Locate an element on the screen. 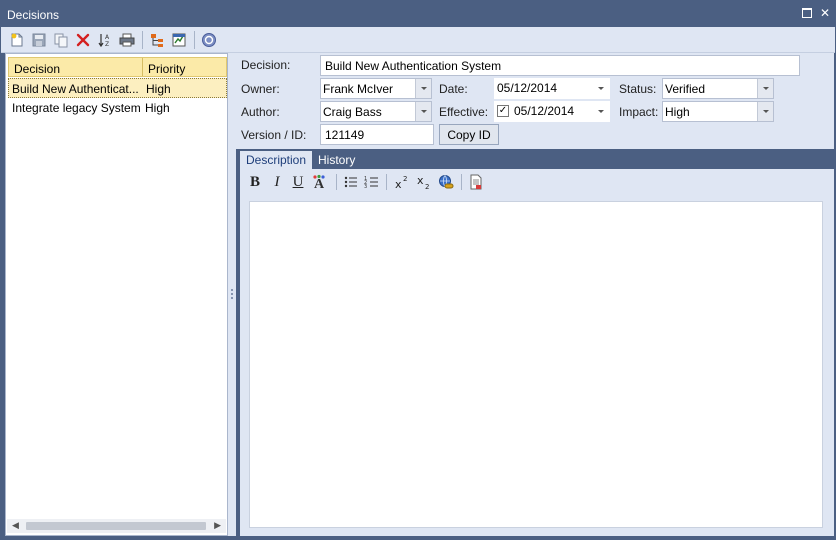 The image size is (836, 540). print-button is located at coordinates (127, 40).